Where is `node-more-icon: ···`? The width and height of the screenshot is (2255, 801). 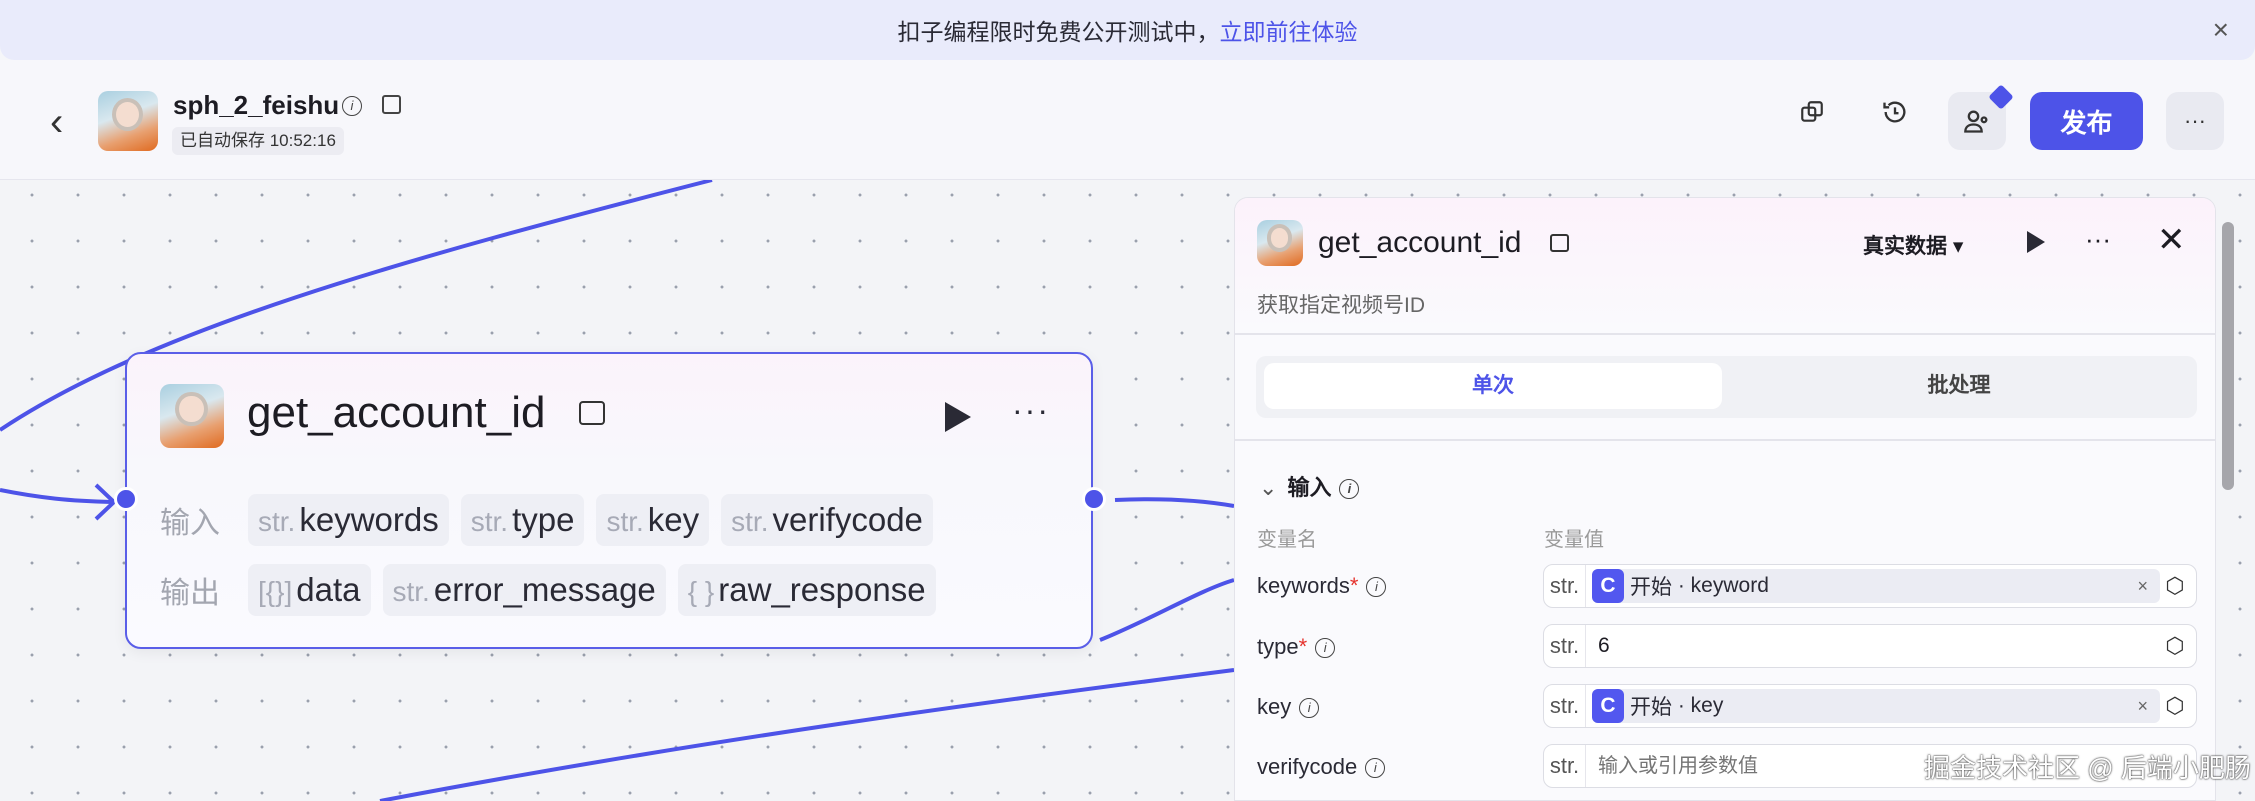 node-more-icon: ··· is located at coordinates (1031, 410).